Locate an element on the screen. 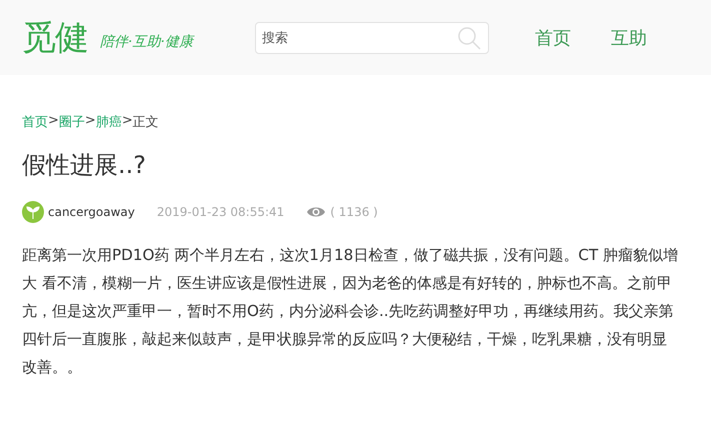 The height and width of the screenshot is (427, 711). breadcrumb-link: 首页 is located at coordinates (35, 122).